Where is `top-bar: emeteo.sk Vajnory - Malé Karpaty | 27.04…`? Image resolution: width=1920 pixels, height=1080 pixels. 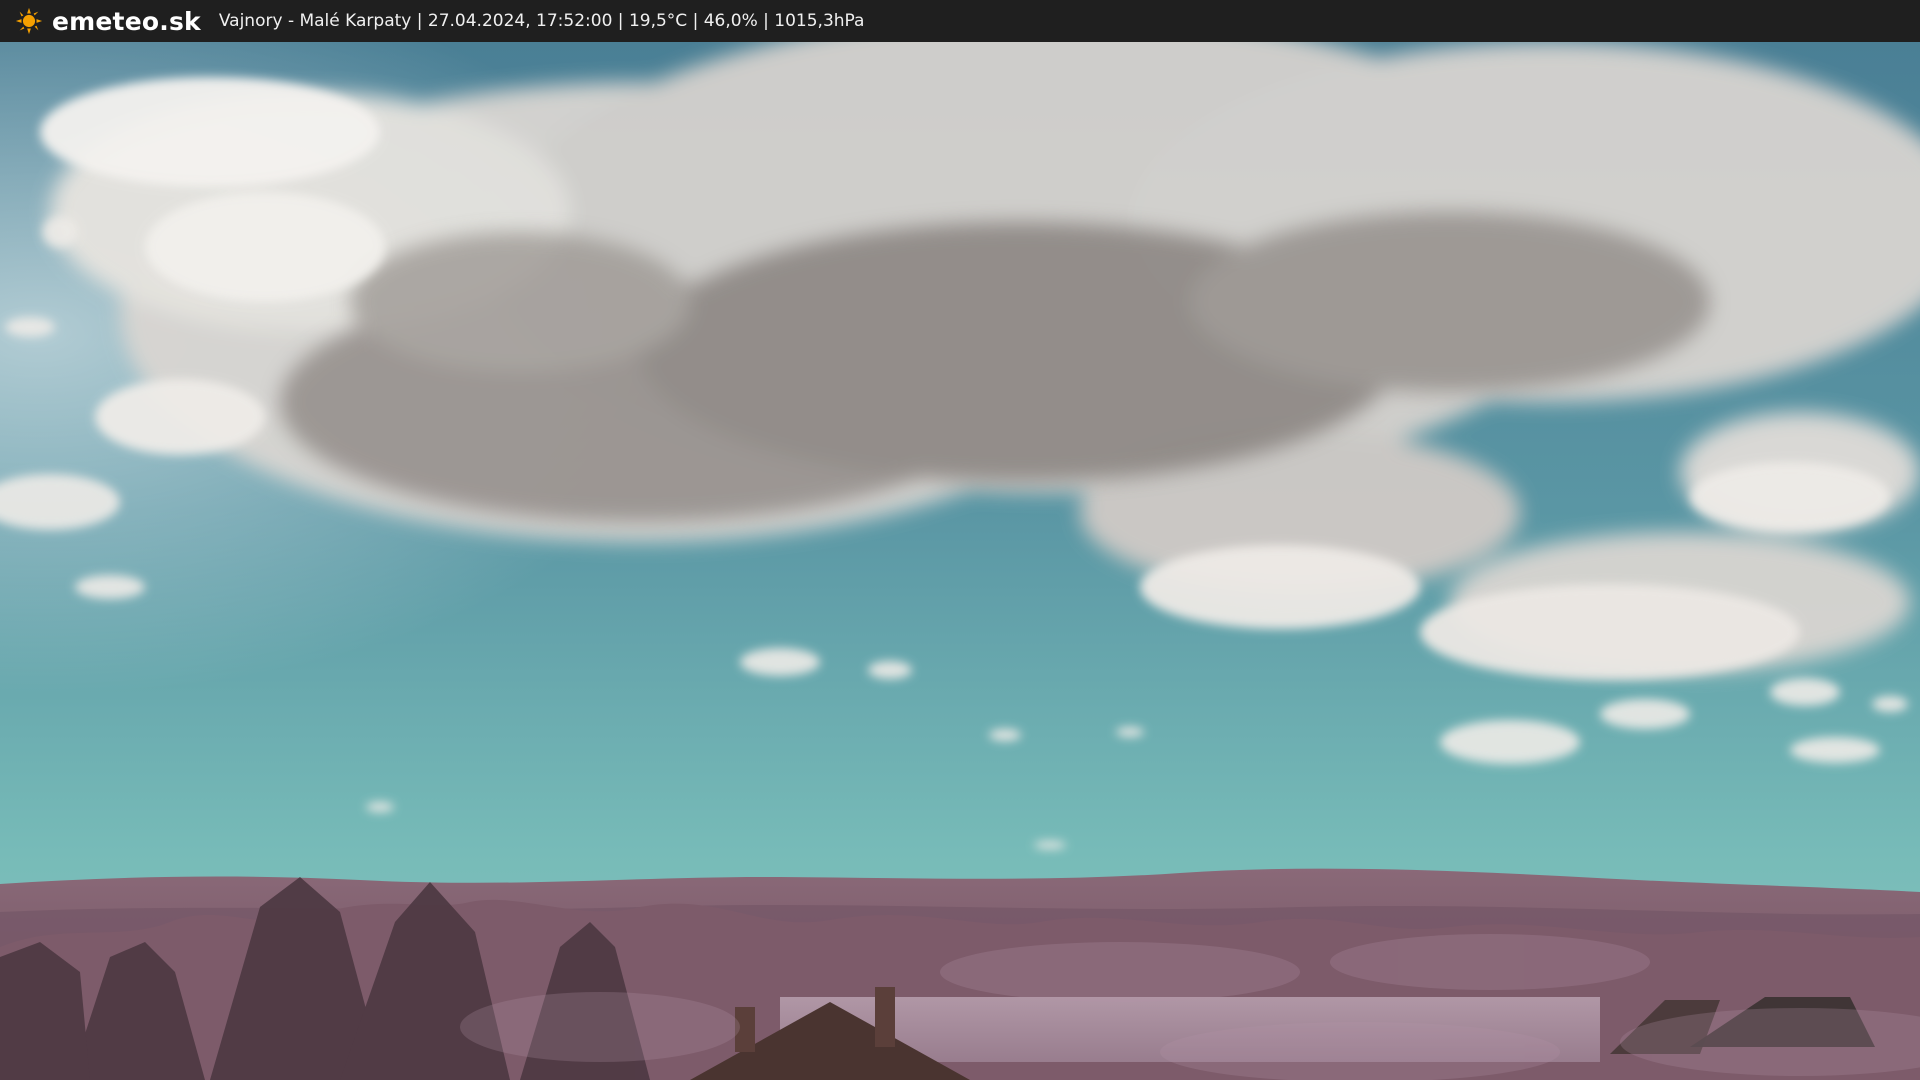 top-bar: emeteo.sk Vajnory - Malé Karpaty | 27.04… is located at coordinates (960, 21).